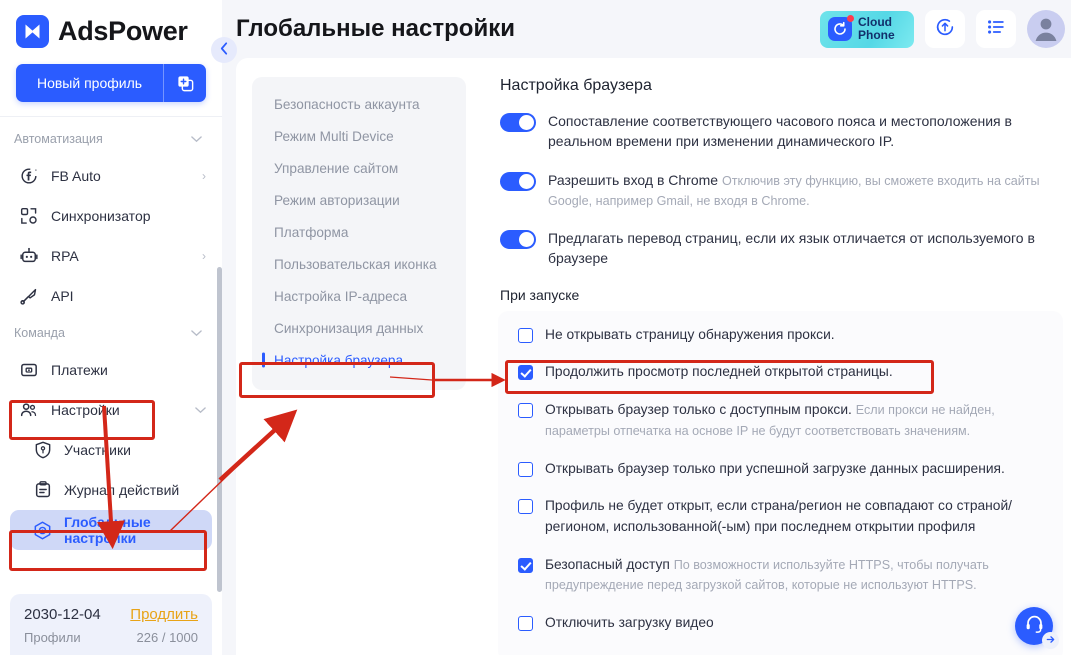 The width and height of the screenshot is (1071, 655). Describe the element at coordinates (42, 450) in the screenshot. I see `shield-user-icon` at that location.